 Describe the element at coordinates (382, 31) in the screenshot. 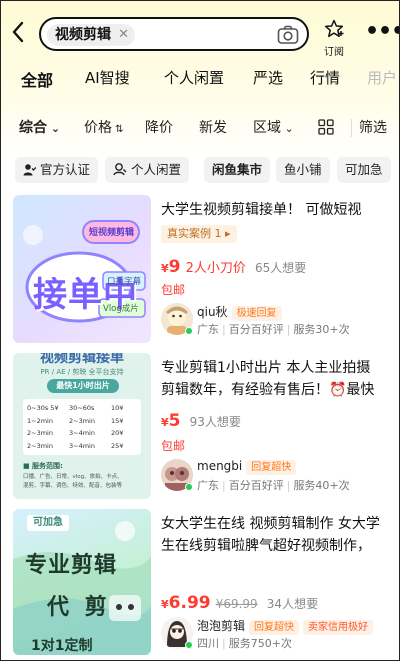

I see `more-icon: •••` at that location.